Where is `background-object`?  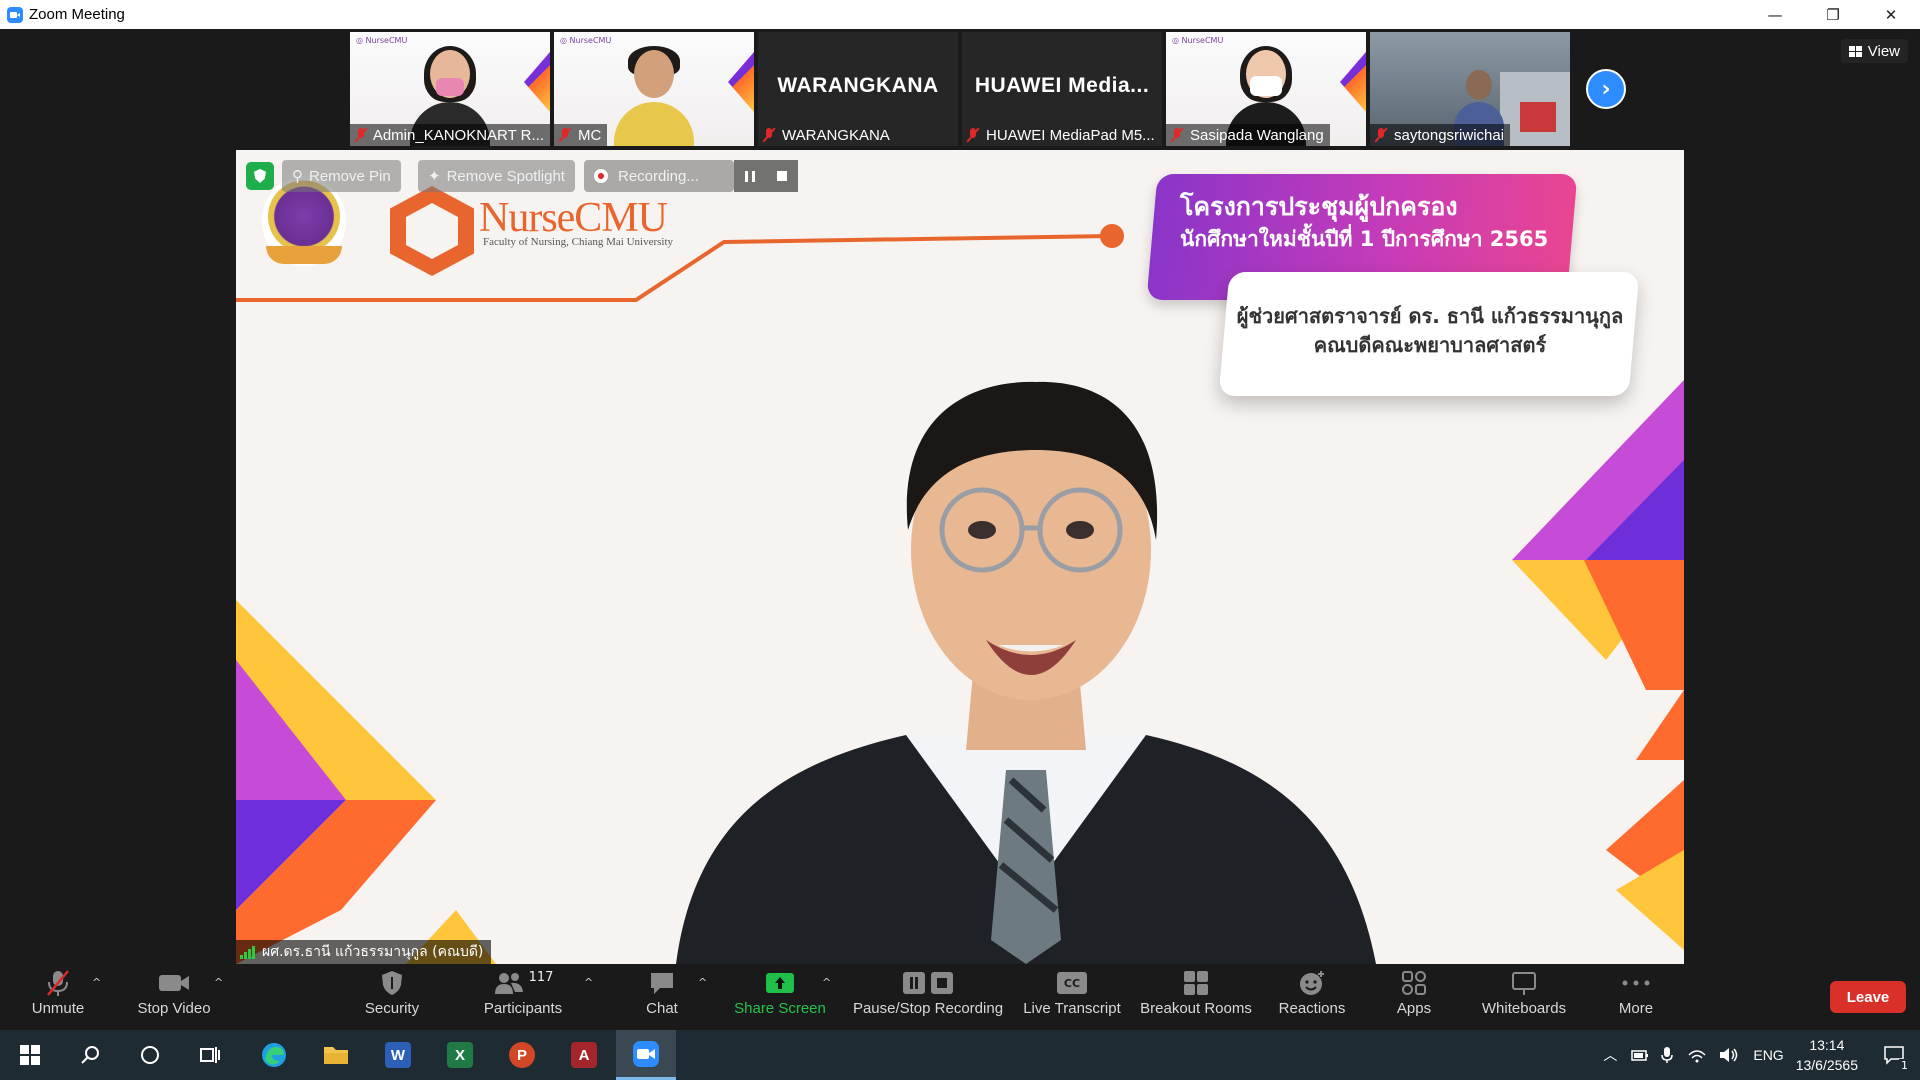
background-object is located at coordinates (1538, 117).